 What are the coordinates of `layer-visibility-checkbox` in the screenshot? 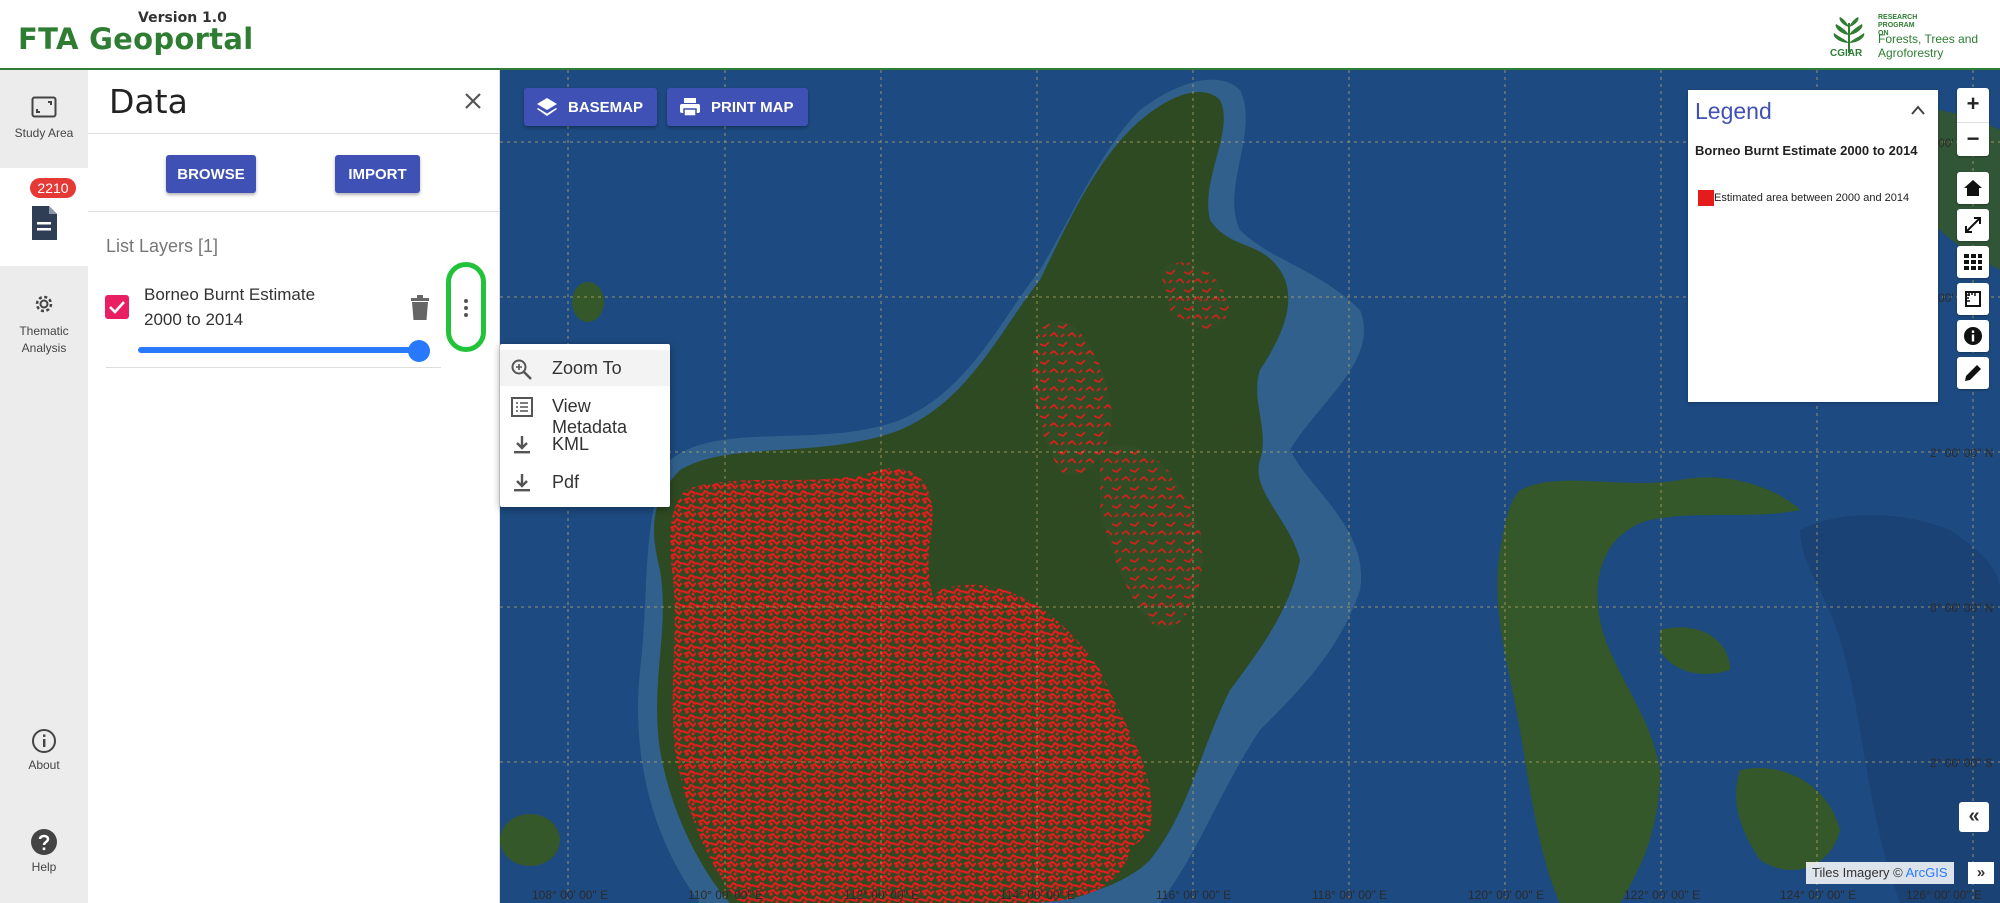 It's located at (117, 307).